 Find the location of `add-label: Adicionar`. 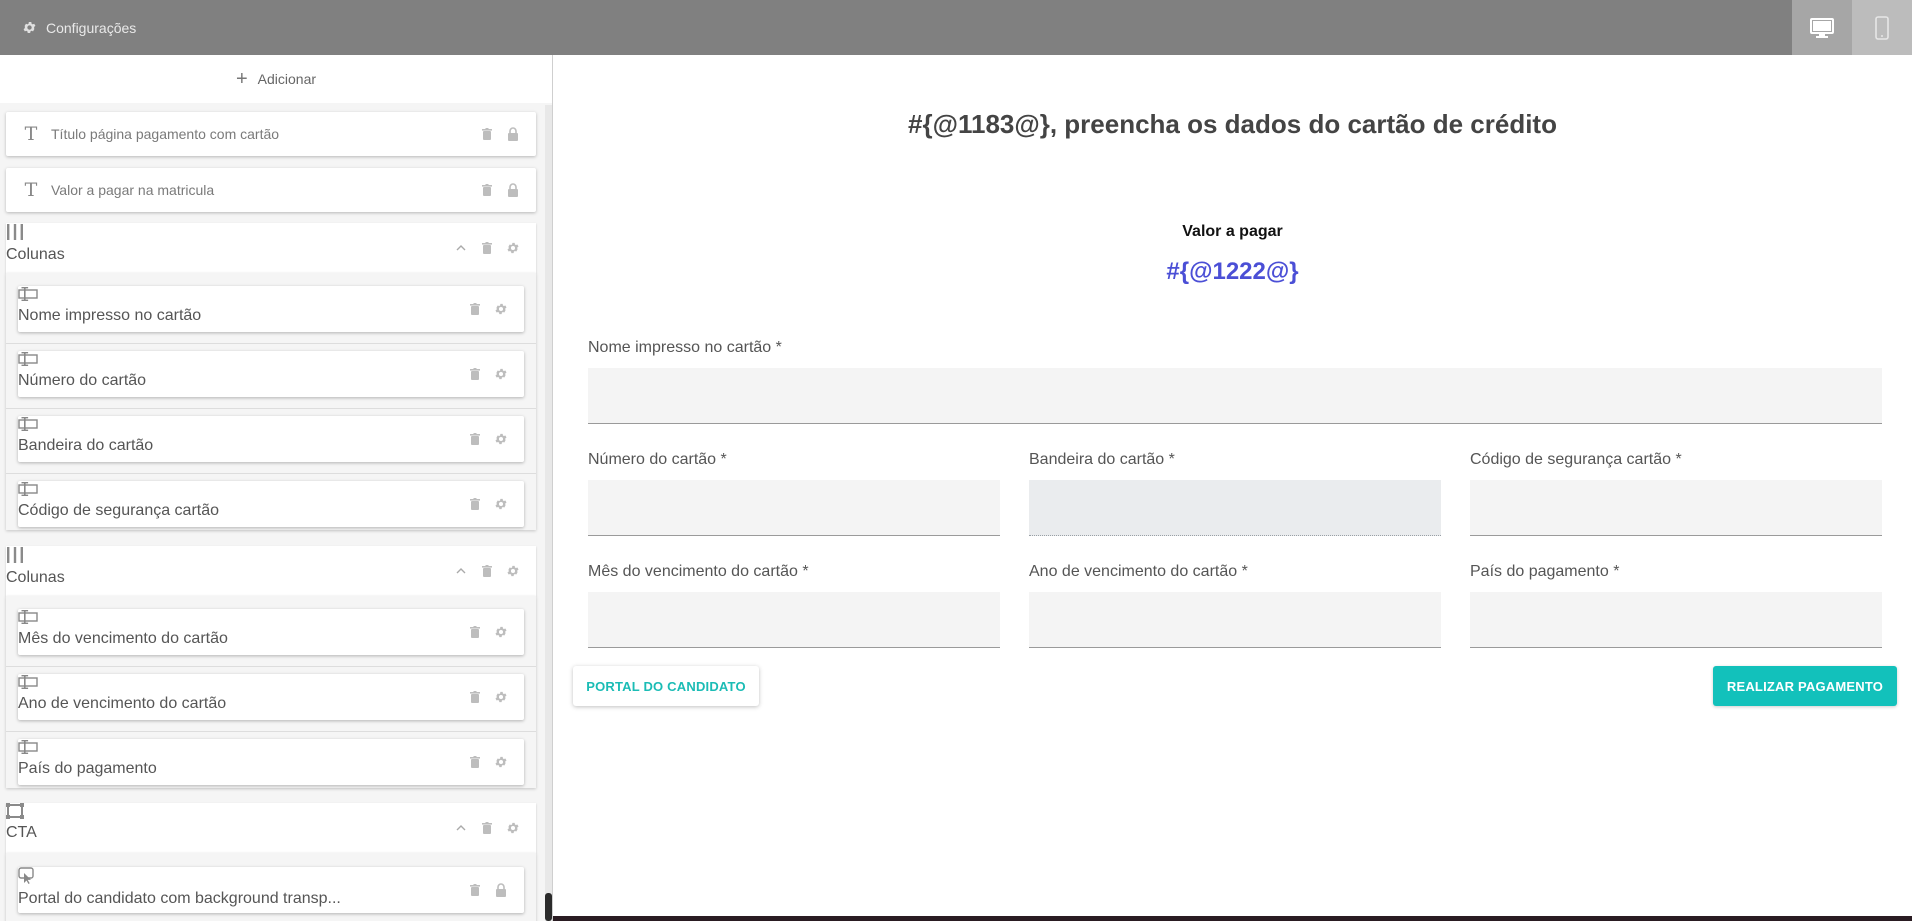

add-label: Adicionar is located at coordinates (287, 79).